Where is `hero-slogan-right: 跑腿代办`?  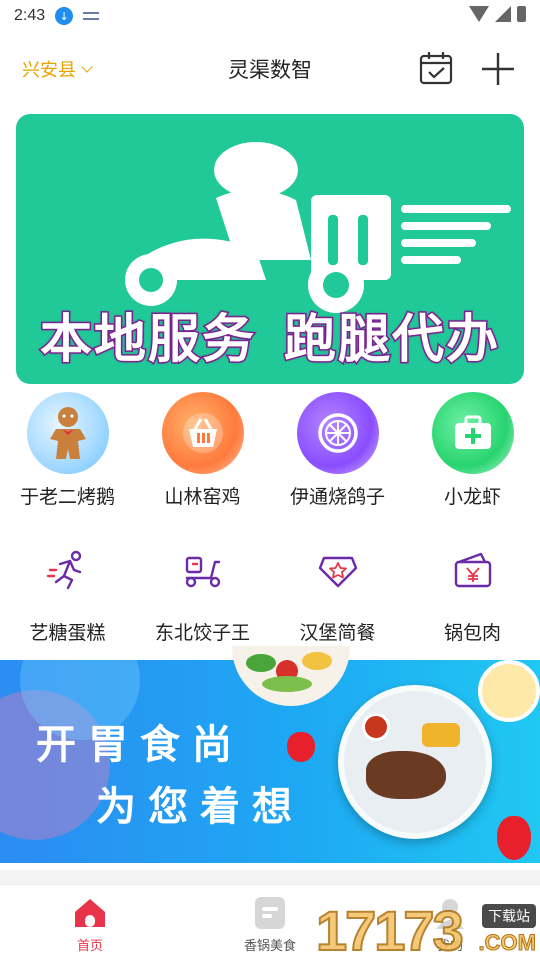 hero-slogan-right: 跑腿代办 is located at coordinates (391, 340).